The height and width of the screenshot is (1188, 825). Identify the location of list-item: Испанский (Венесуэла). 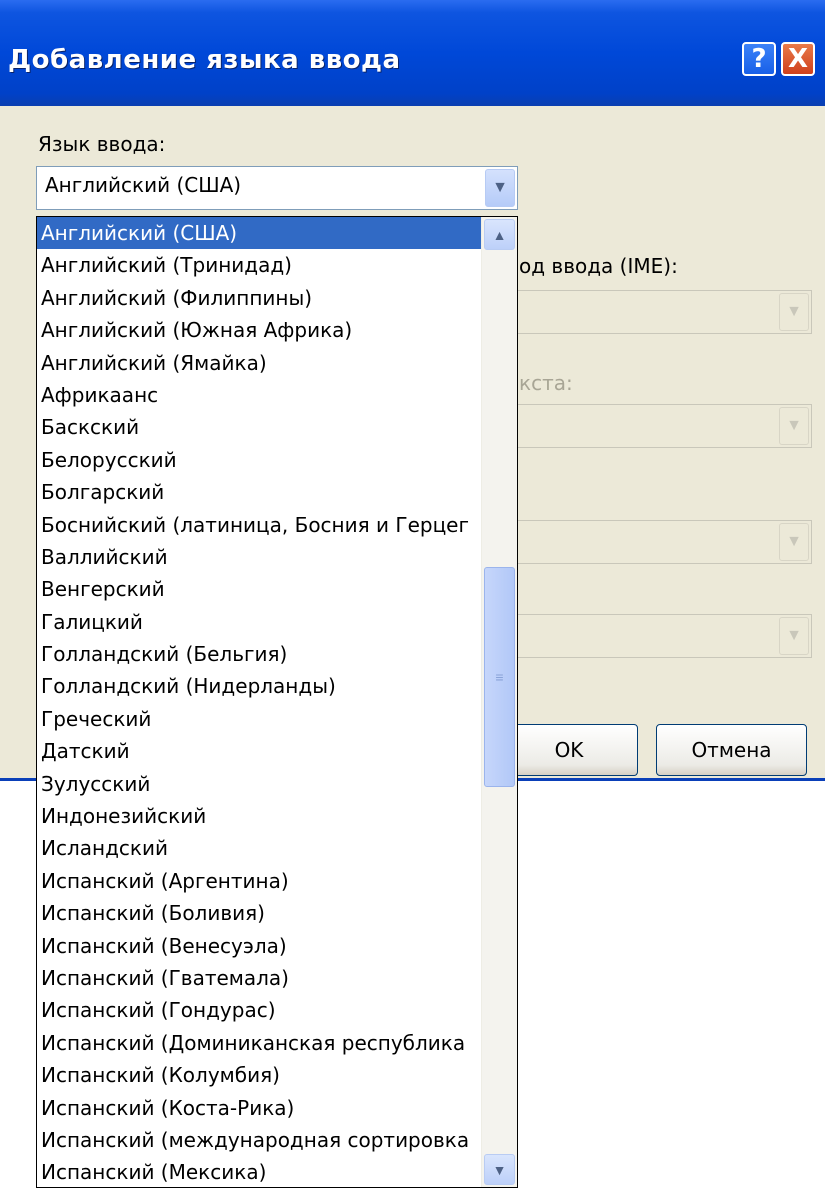
(259, 946).